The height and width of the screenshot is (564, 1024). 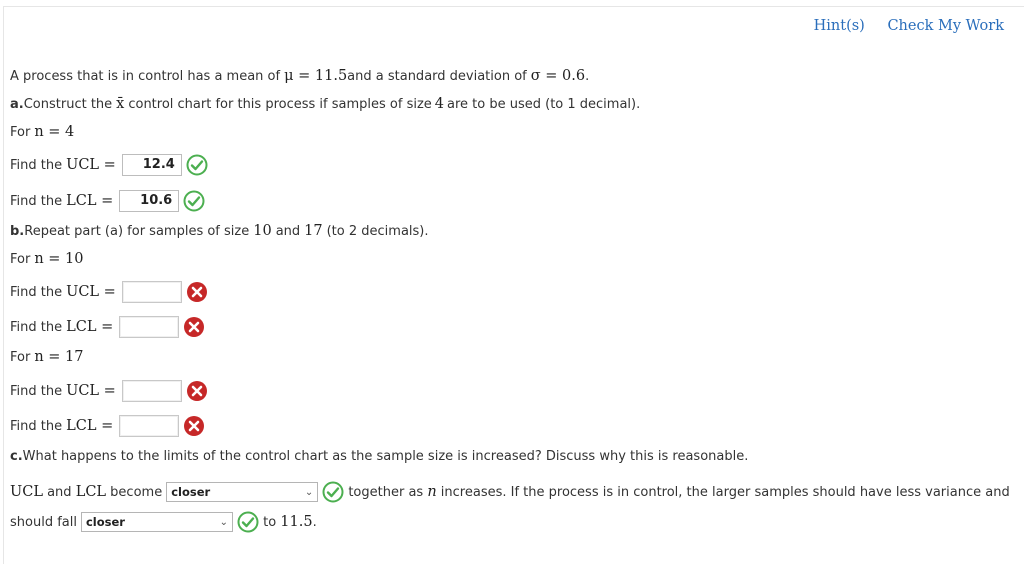 I want to click on period: ., so click(x=314, y=522).